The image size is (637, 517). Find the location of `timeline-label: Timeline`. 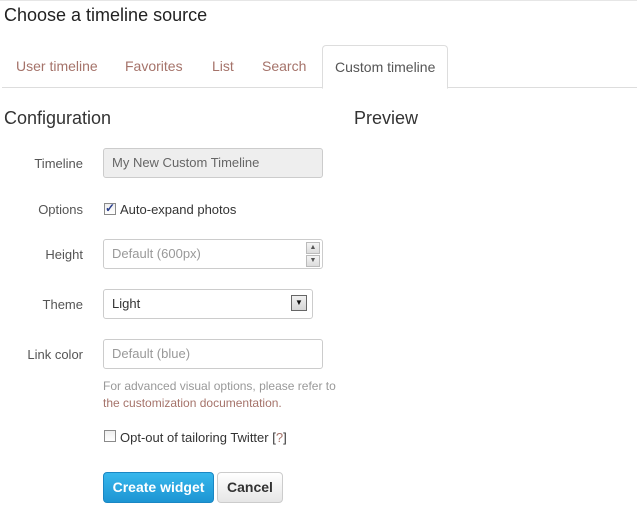

timeline-label: Timeline is located at coordinates (58, 163).